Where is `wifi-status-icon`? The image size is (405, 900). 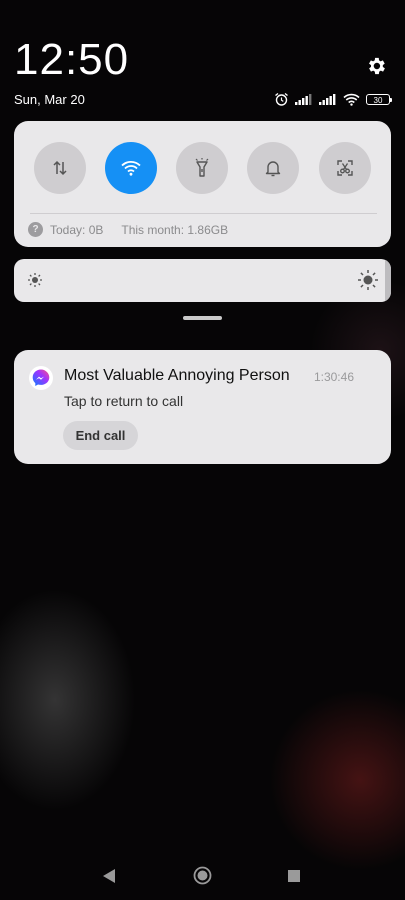 wifi-status-icon is located at coordinates (351, 99).